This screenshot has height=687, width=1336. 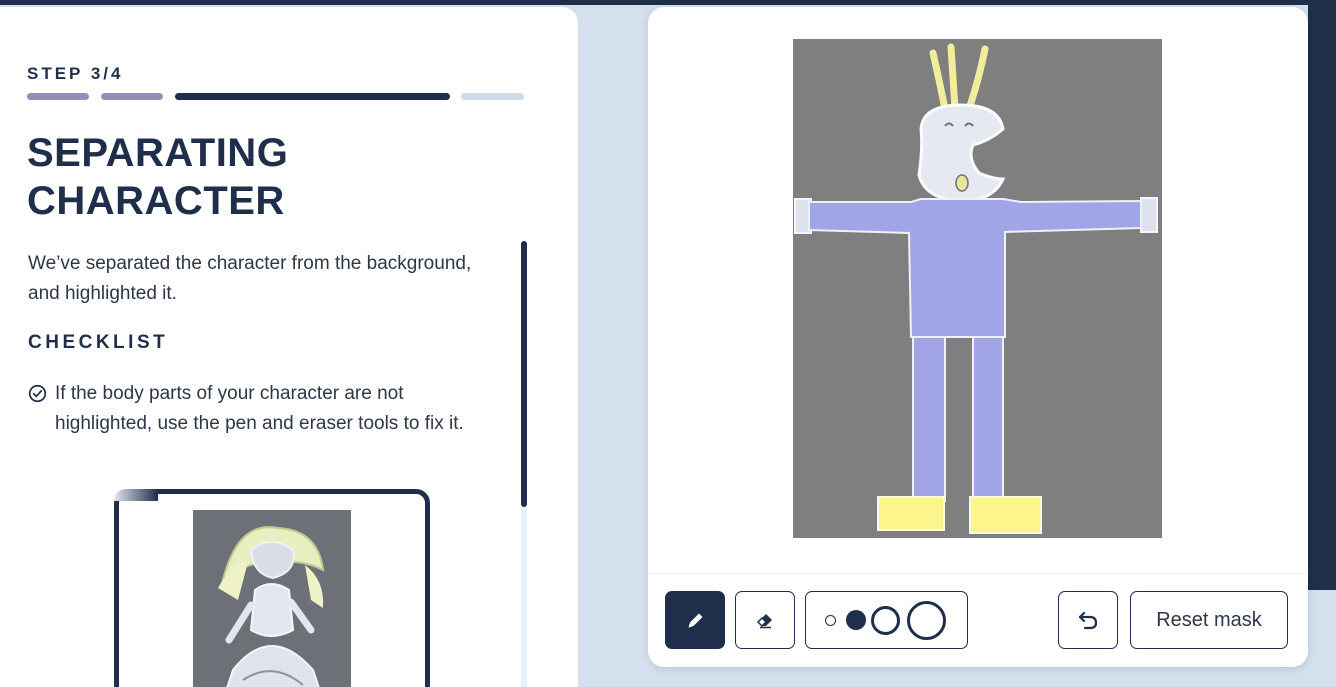 I want to click on brush-size-small, so click(x=830, y=620).